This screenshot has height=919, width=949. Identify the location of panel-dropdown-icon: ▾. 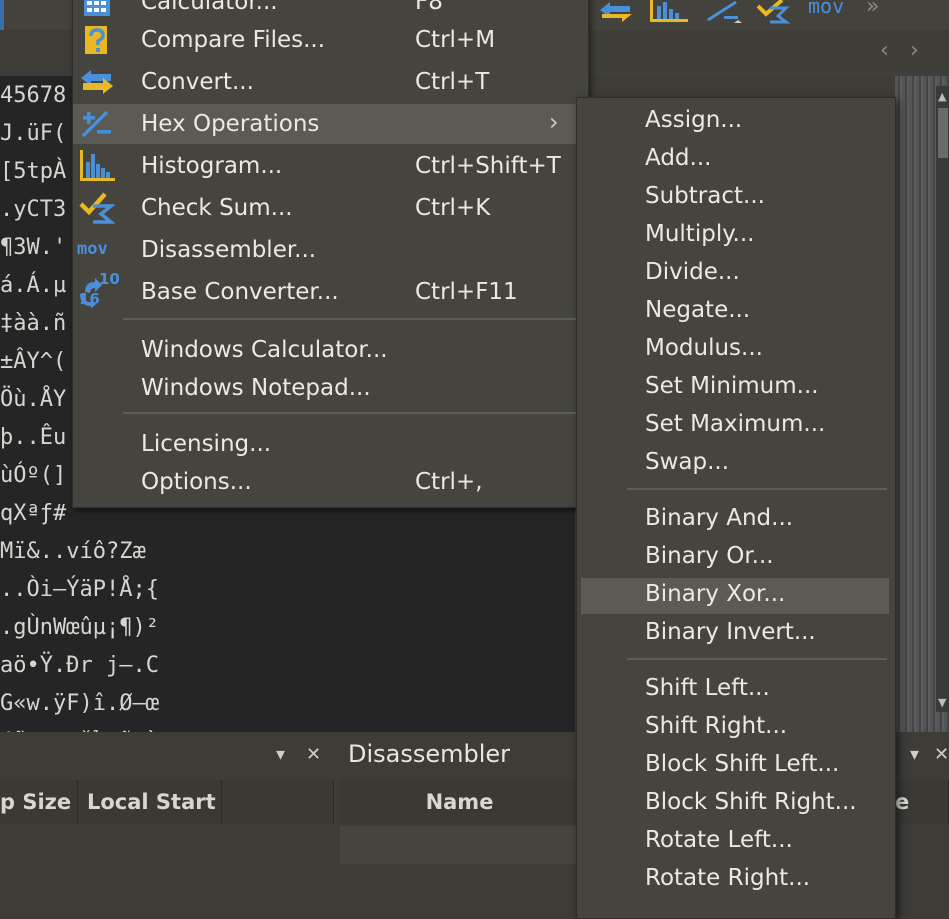
(280, 754).